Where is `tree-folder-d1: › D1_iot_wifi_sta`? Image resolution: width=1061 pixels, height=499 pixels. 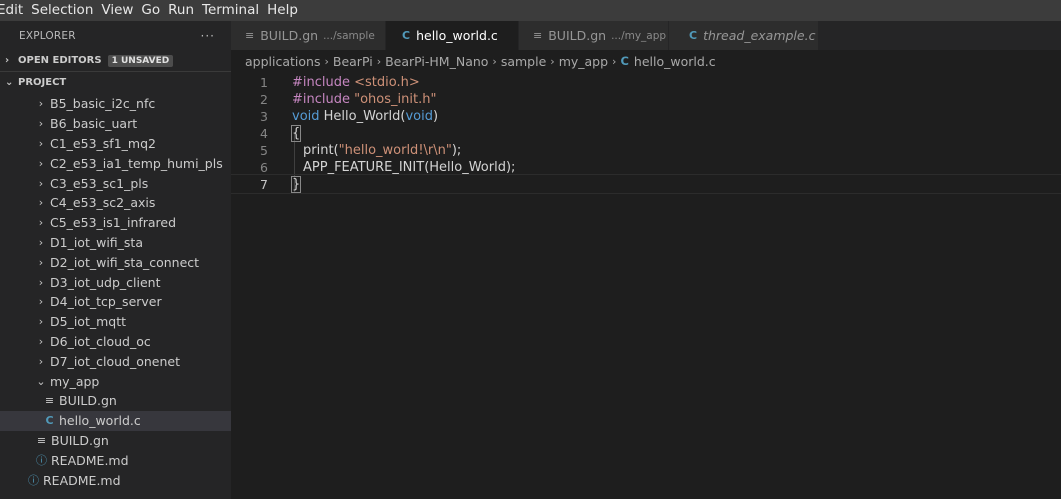 tree-folder-d1: › D1_iot_wifi_sta is located at coordinates (115, 243).